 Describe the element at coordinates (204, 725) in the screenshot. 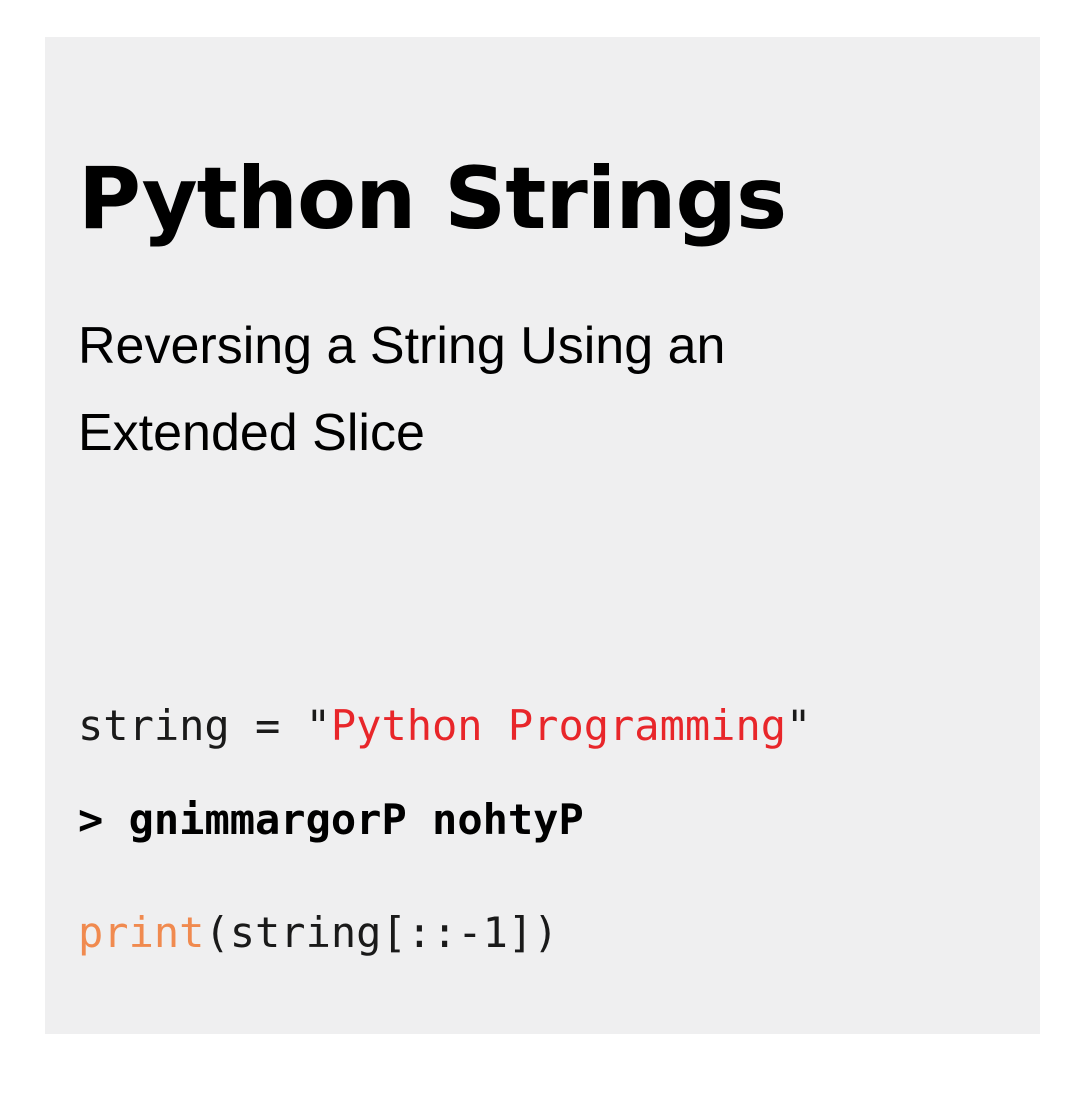

I see `code-assignment: string = "` at that location.